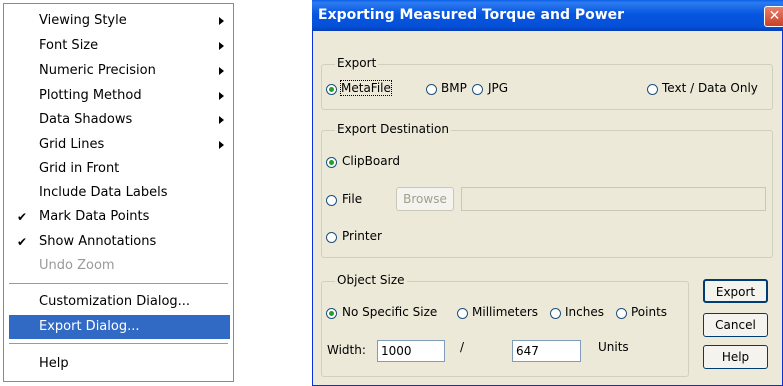 The height and width of the screenshot is (386, 783). What do you see at coordinates (331, 89) in the screenshot?
I see `metafile-radio` at bounding box center [331, 89].